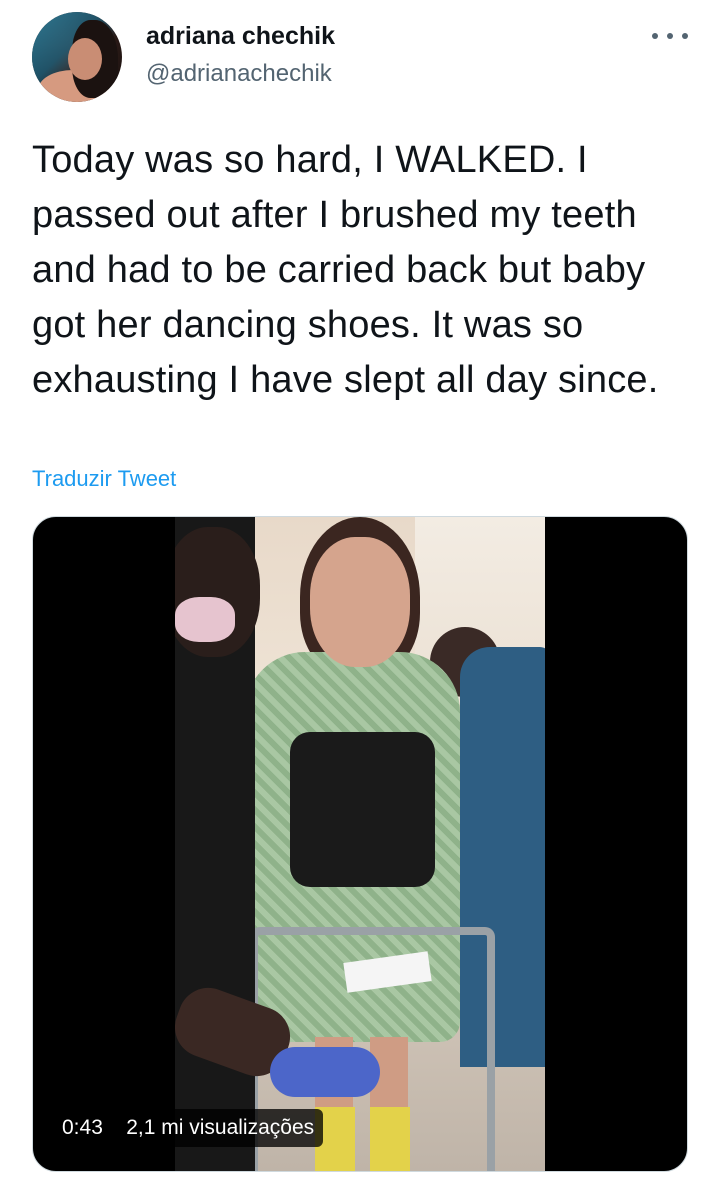 This screenshot has height=1179, width=720. I want to click on video-duration: 0:43 2,1 mi visualizações, so click(188, 1128).